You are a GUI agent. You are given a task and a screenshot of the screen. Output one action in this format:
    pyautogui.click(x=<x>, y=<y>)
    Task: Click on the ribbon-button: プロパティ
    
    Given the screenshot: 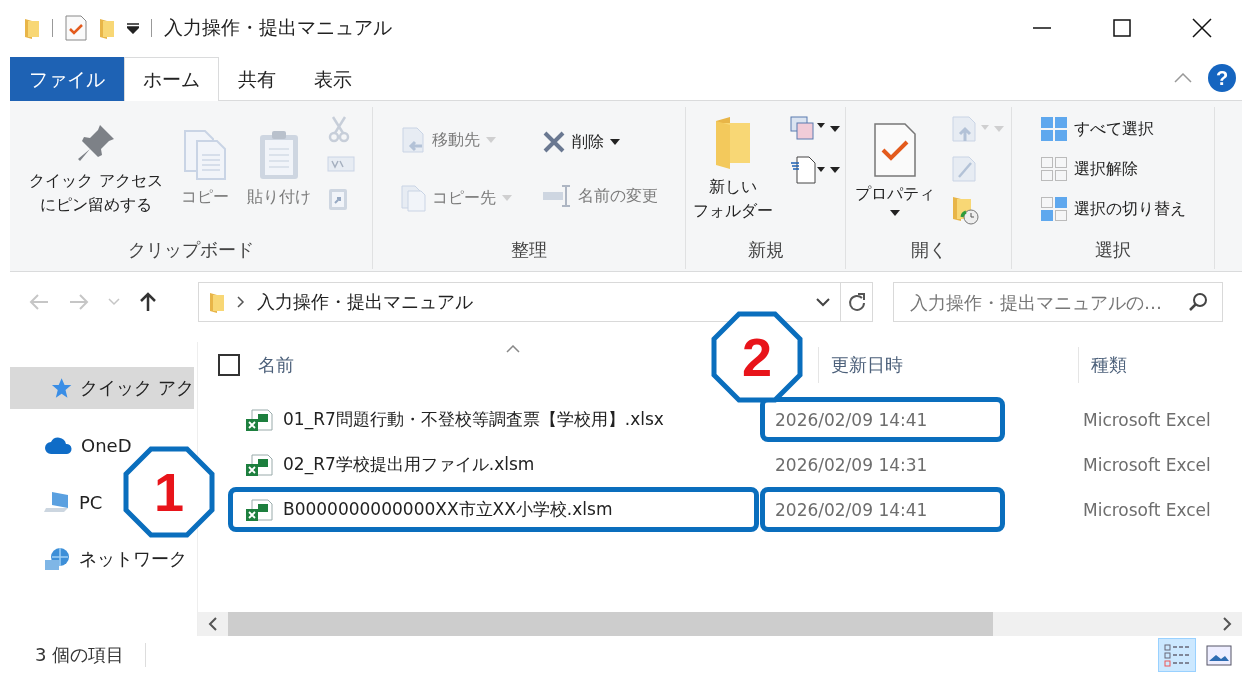 What is the action you would take?
    pyautogui.click(x=895, y=169)
    